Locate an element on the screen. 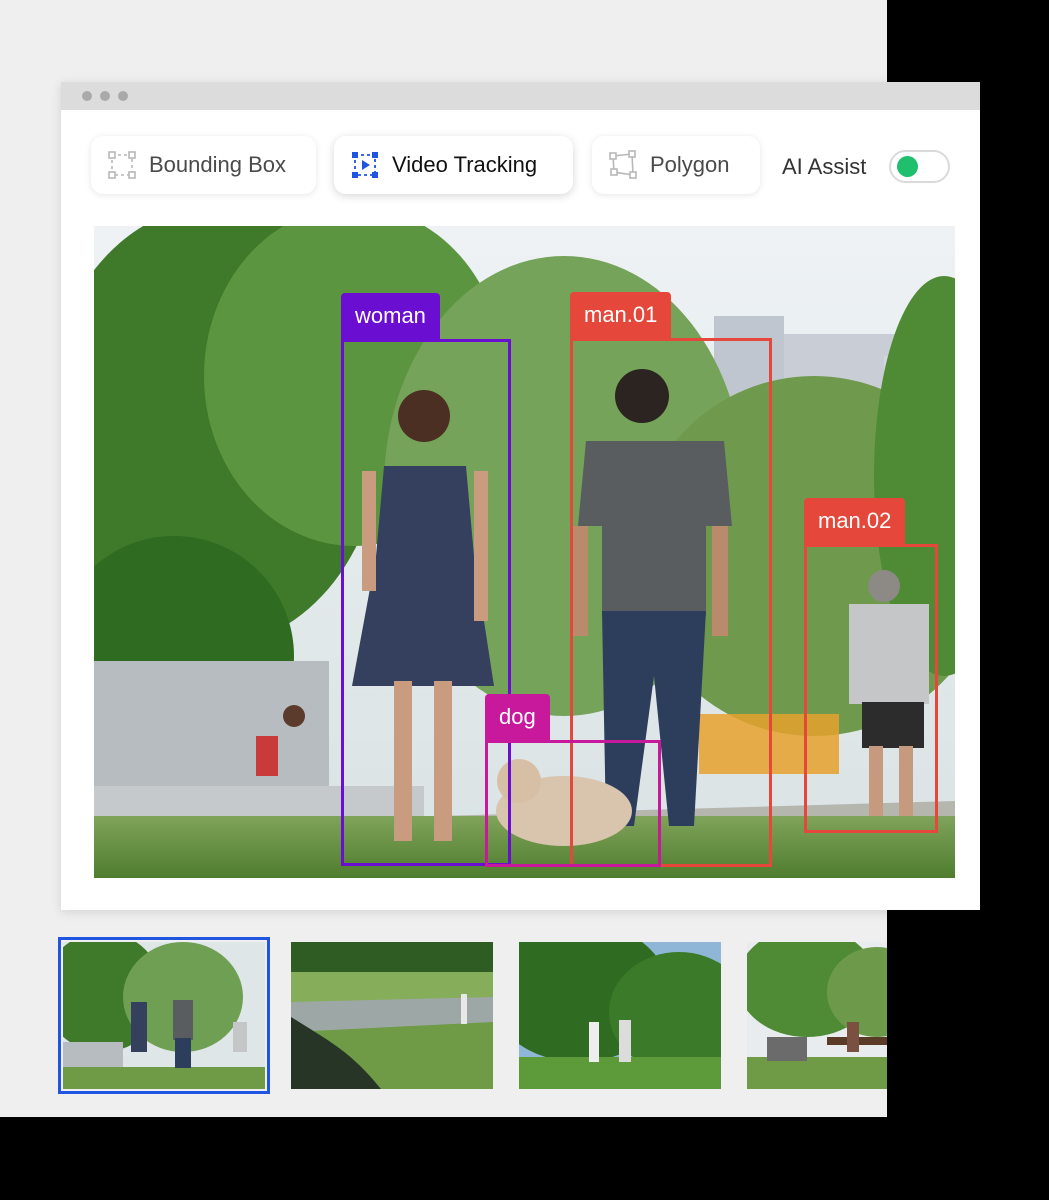  bounding-box-tool-button: Bounding Box is located at coordinates (203, 165).